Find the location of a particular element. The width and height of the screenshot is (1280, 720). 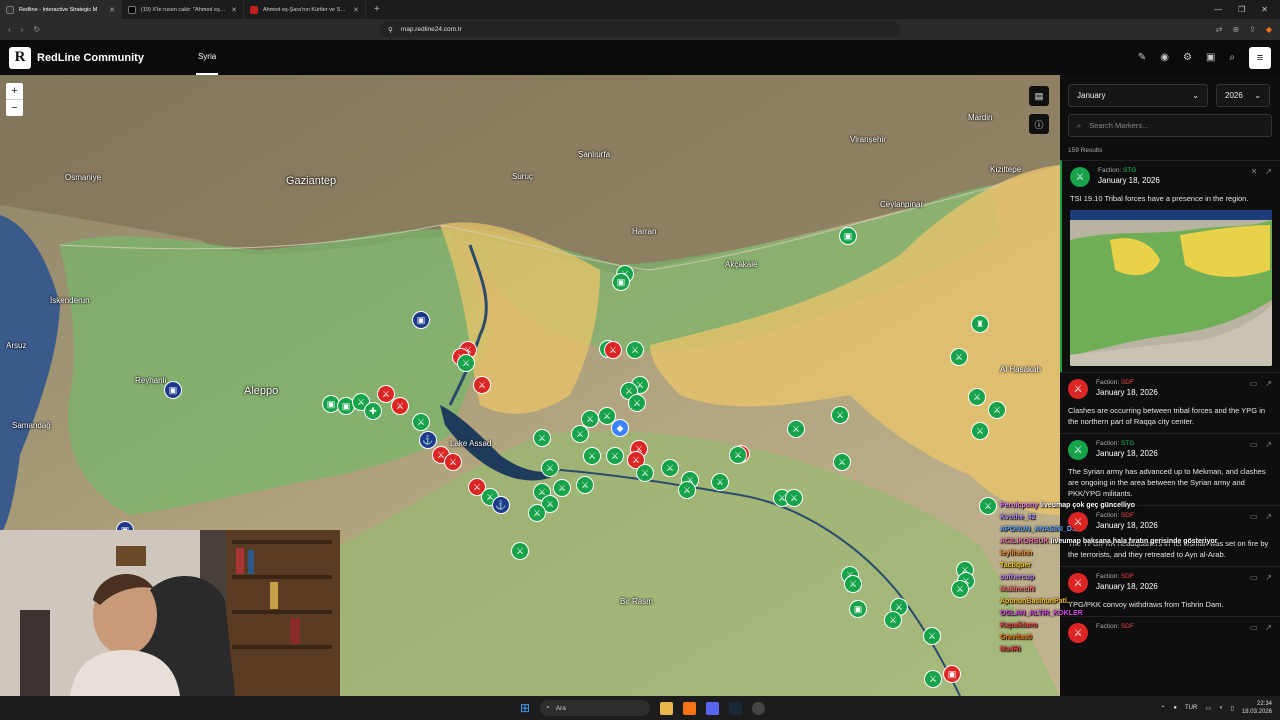

share-icon: ⇪ is located at coordinates (1252, 29).